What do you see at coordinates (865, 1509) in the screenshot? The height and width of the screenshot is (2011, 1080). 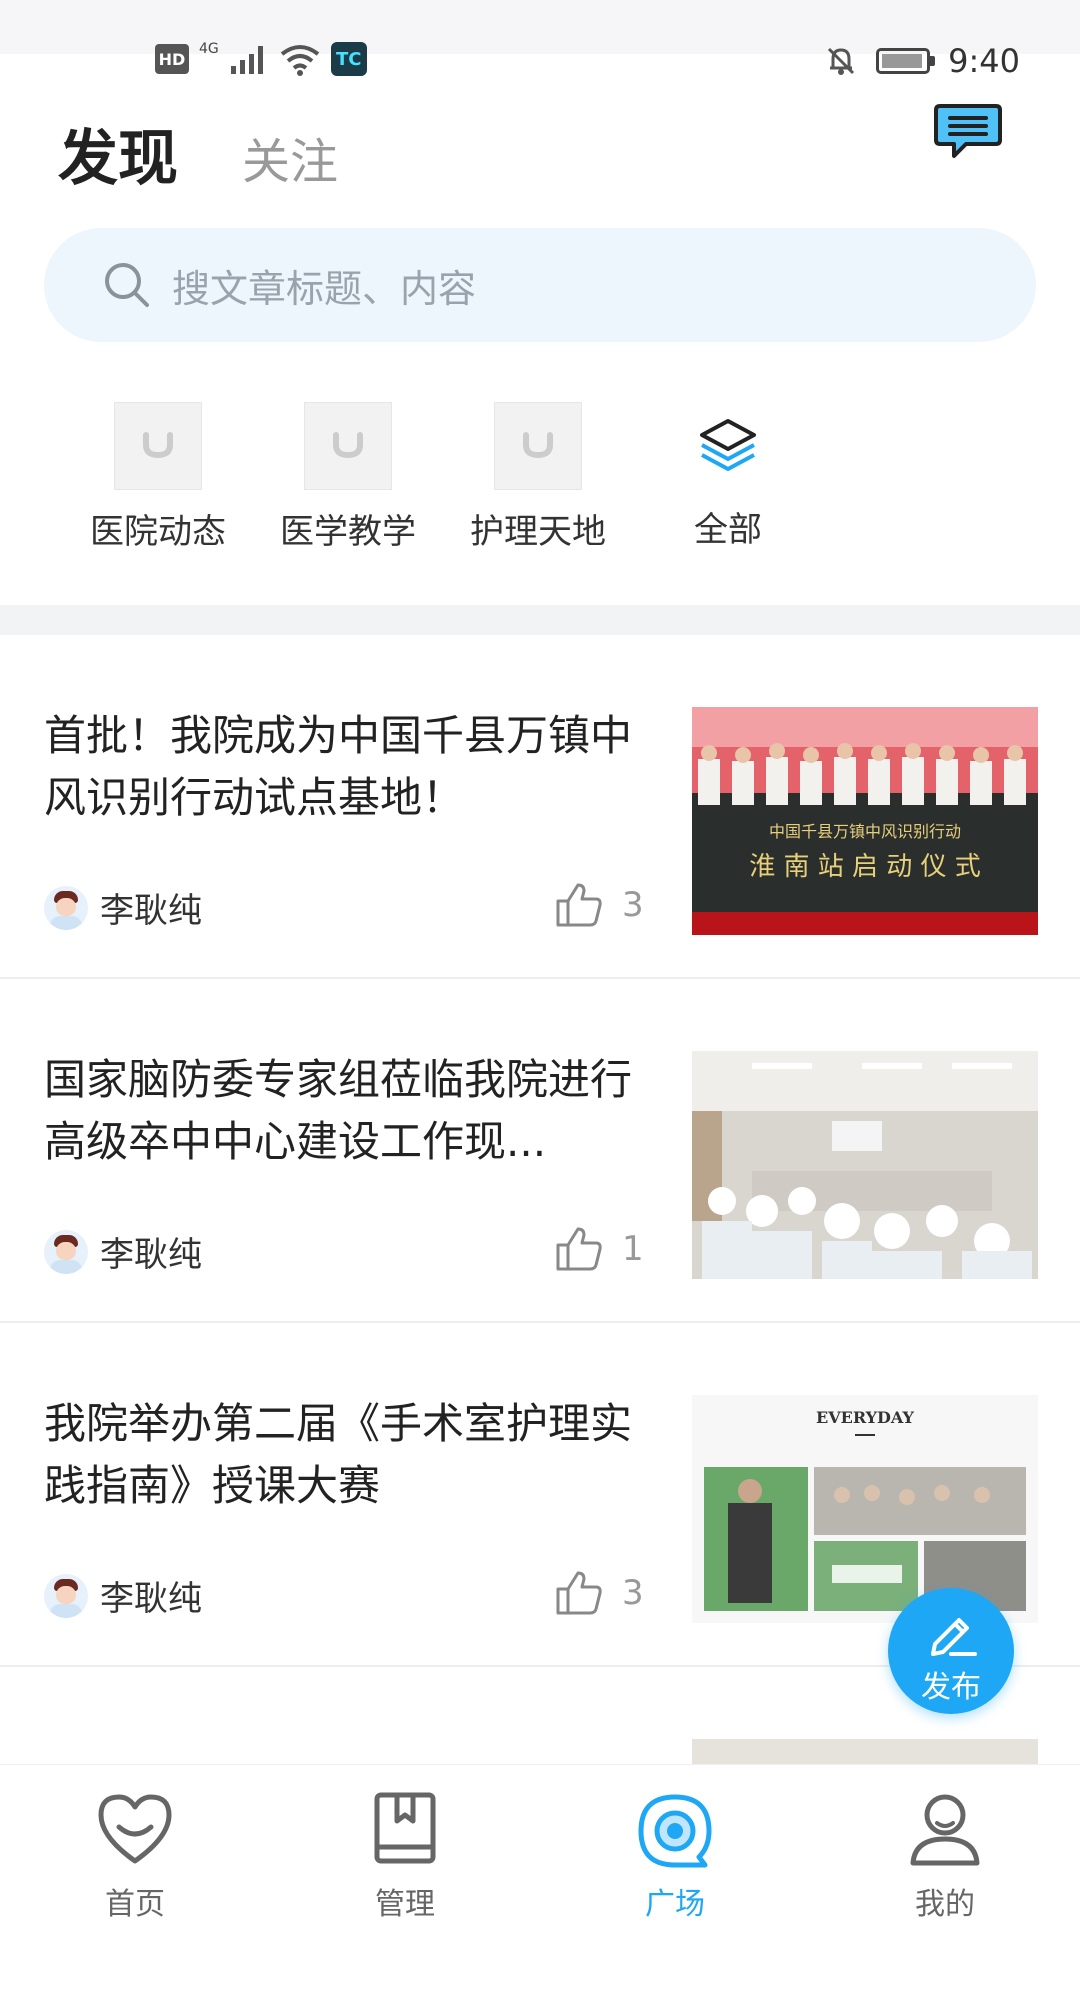 I see `article-thumbnail: EVERYDAY` at bounding box center [865, 1509].